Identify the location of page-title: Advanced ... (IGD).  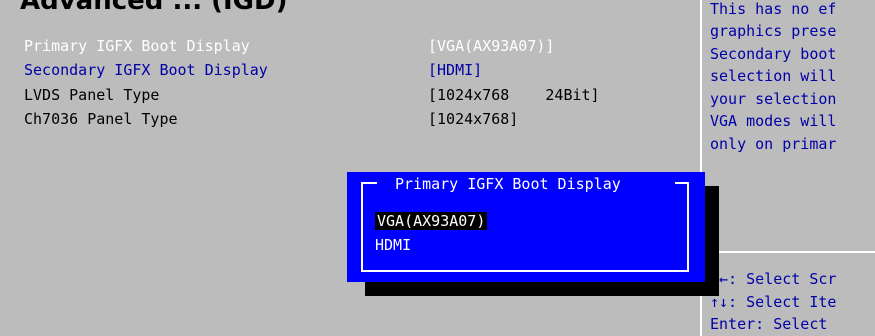
(154, 8).